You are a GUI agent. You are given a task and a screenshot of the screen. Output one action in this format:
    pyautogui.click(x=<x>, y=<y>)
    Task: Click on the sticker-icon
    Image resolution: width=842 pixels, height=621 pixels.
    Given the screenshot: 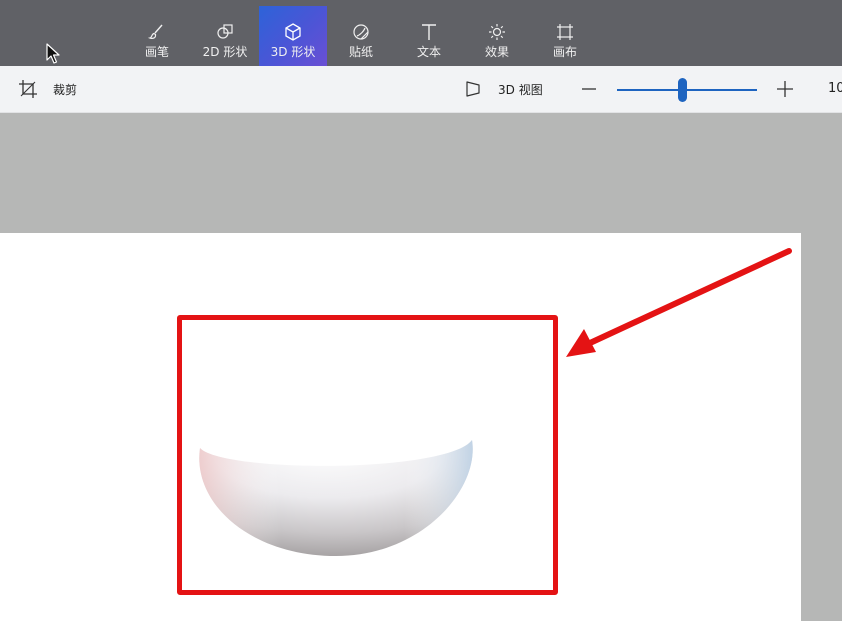 What is the action you would take?
    pyautogui.click(x=361, y=32)
    